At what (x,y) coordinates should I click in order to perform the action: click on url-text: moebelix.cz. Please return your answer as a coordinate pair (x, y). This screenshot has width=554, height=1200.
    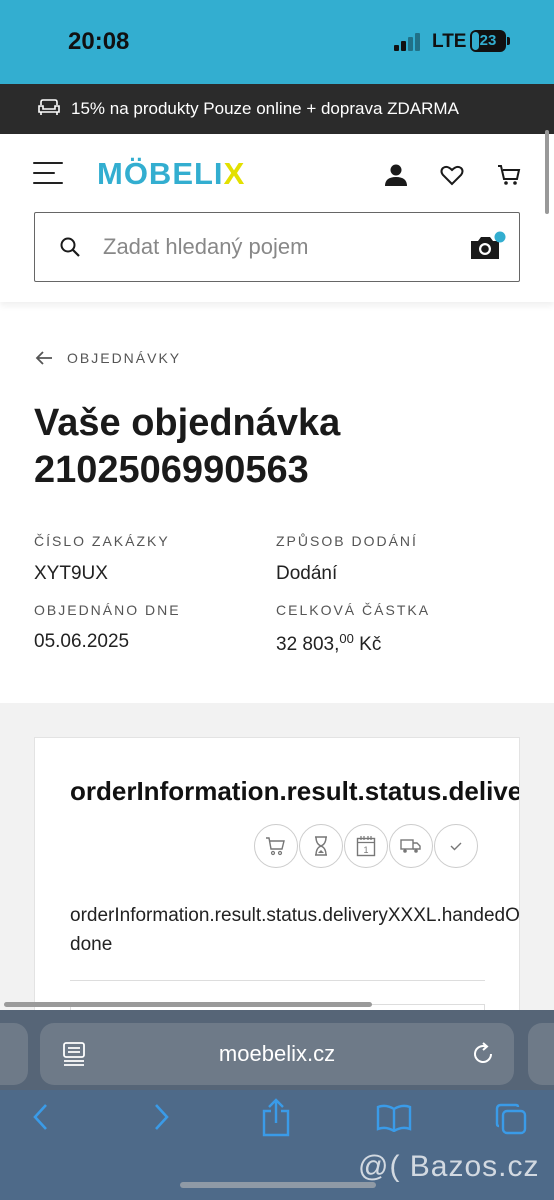
    Looking at the image, I should click on (277, 1053).